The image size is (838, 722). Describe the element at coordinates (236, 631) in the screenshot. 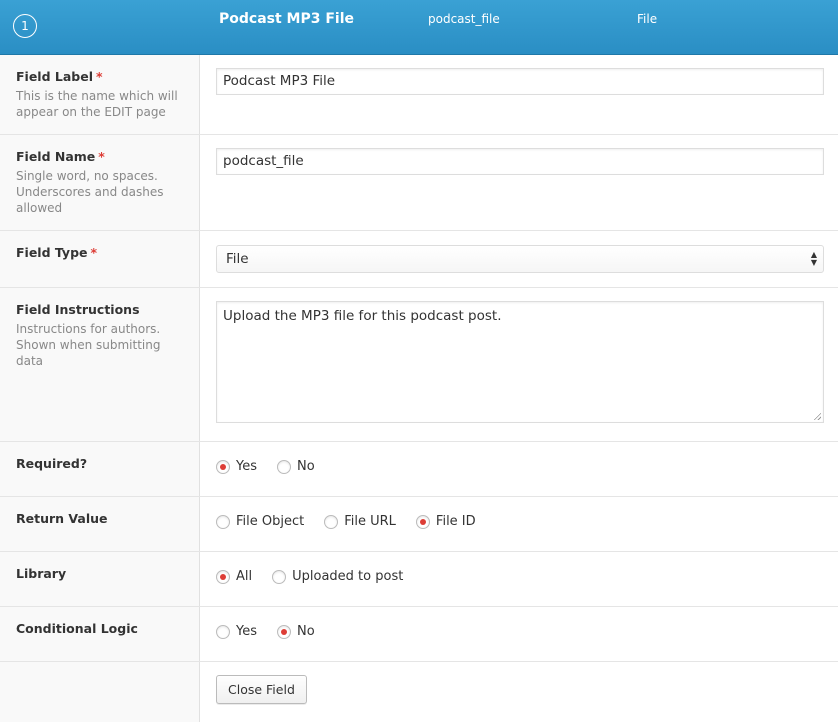

I see `conditional-option-yes: Yes` at that location.